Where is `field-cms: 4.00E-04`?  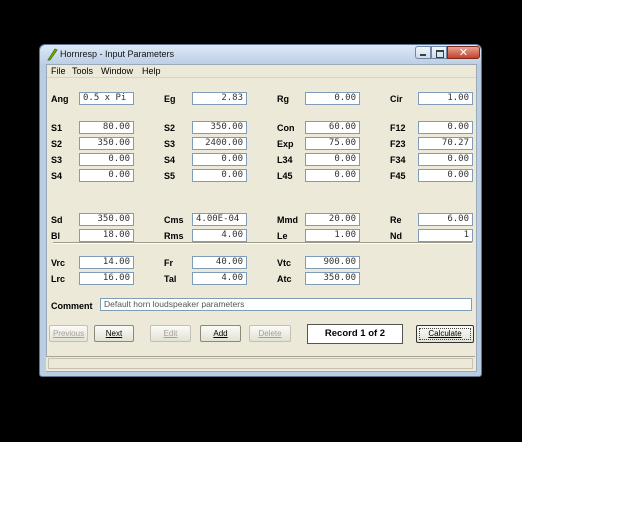
field-cms: 4.00E-04 is located at coordinates (219, 219).